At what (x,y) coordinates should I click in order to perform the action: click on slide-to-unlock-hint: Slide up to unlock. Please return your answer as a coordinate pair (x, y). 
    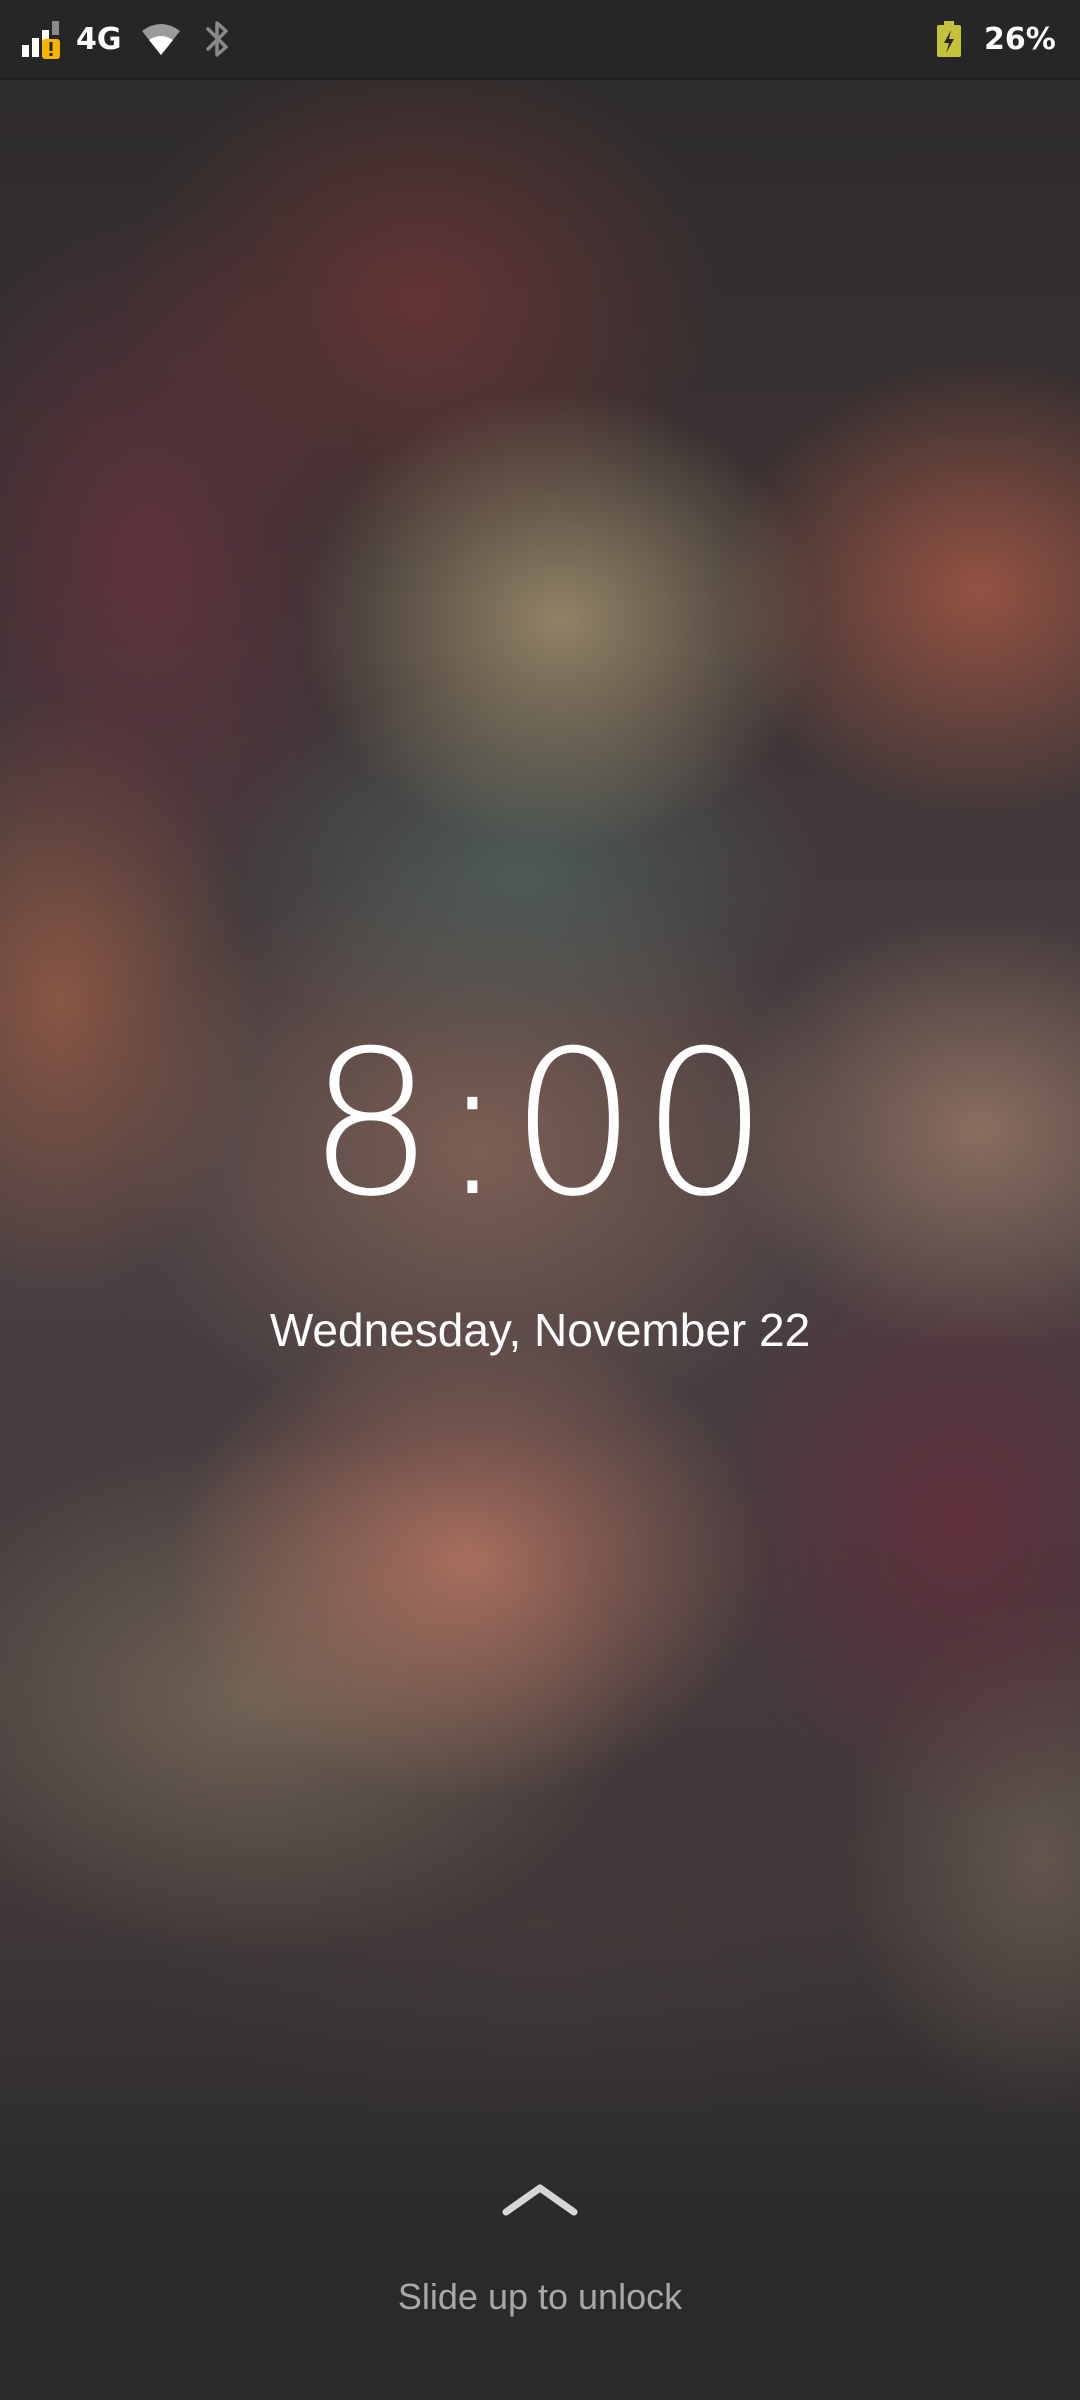
    Looking at the image, I should click on (540, 2297).